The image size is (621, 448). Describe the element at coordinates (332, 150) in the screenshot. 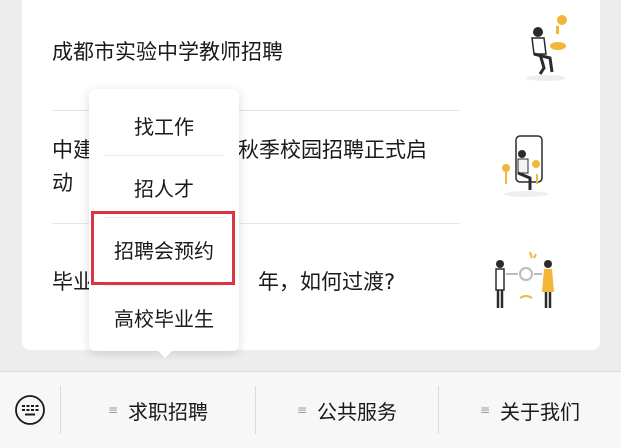

I see `article-title-fragment: 秋季校园招聘正式启` at that location.